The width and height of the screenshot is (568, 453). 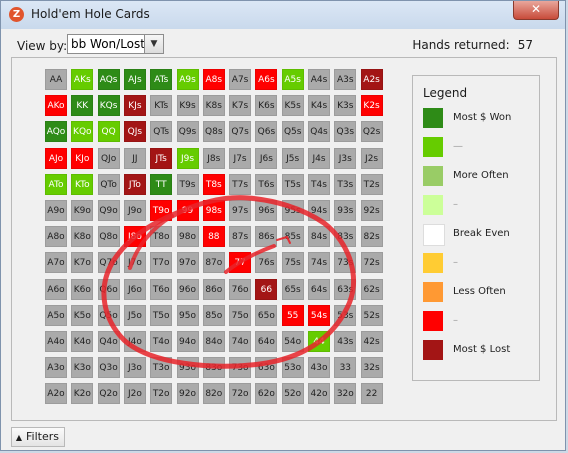 What do you see at coordinates (240, 132) in the screenshot?
I see `hand-cell: Q7s` at bounding box center [240, 132].